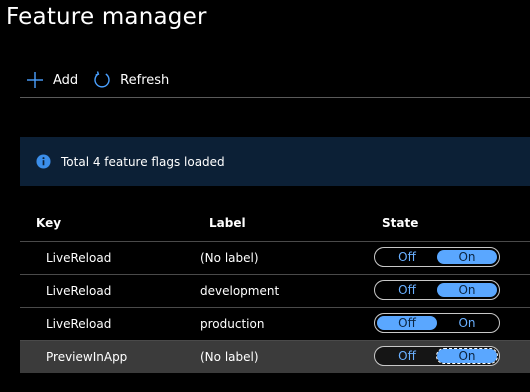 The height and width of the screenshot is (392, 530). Describe the element at coordinates (143, 161) in the screenshot. I see `info-banner-text: Total 4 feature flags loaded` at that location.